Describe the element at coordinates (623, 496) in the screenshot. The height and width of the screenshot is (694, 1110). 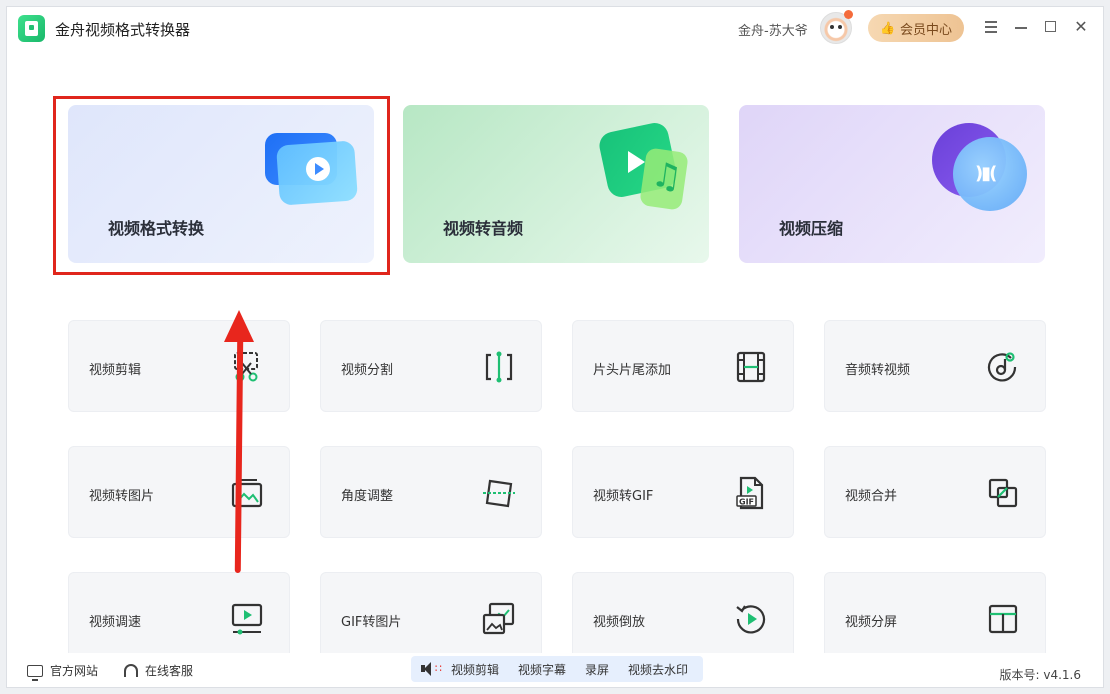
I see `tool-label: 视频转GIF` at that location.